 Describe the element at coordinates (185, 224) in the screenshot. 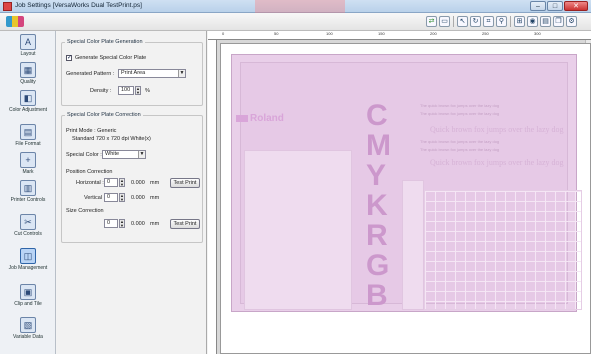

I see `size-test-print-button: Test Print` at that location.